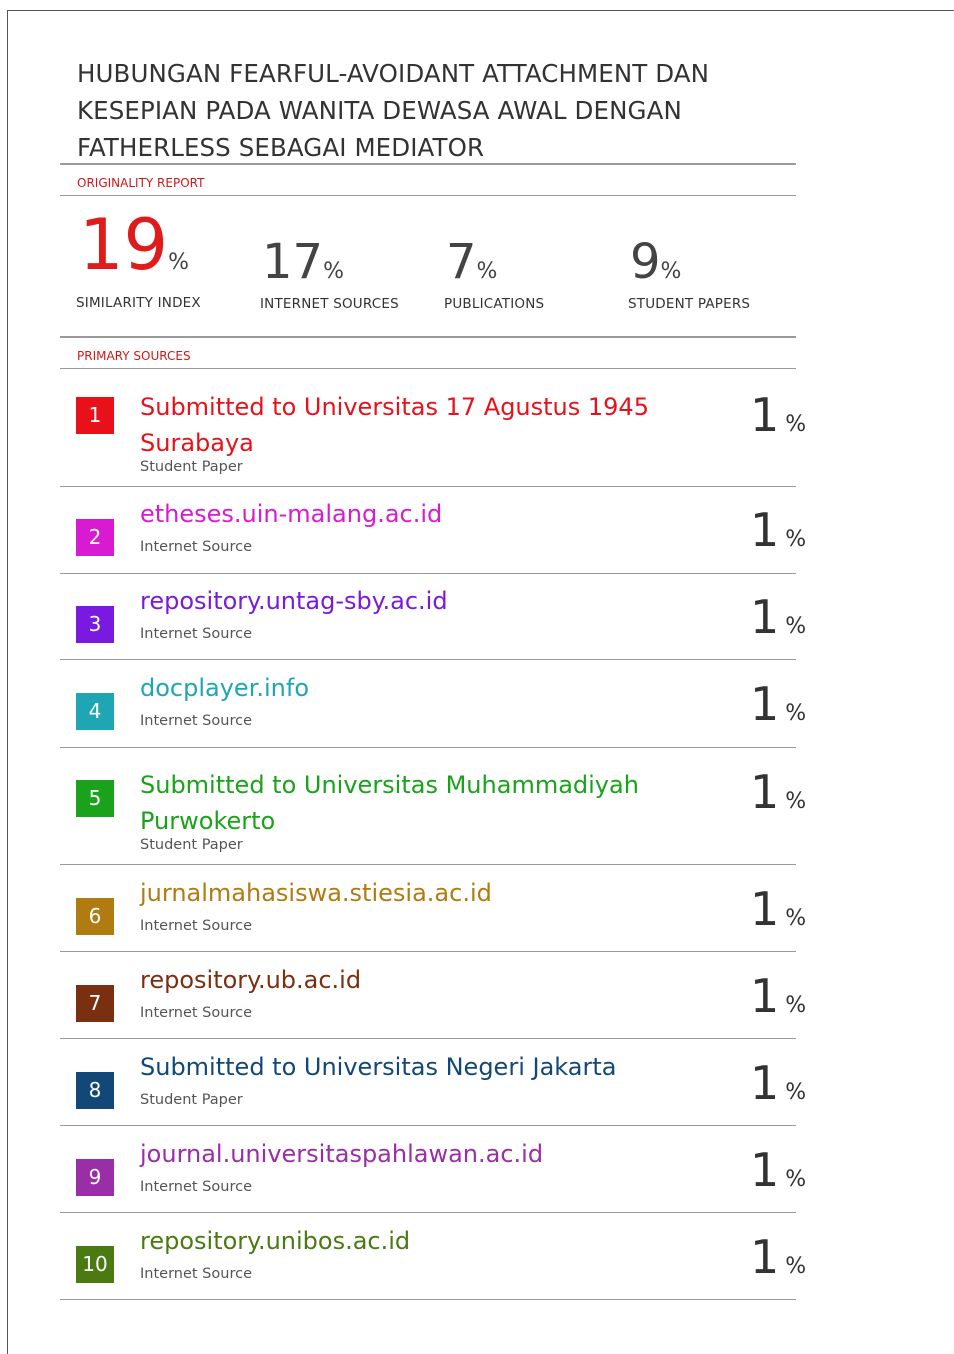 This screenshot has width=954, height=1354. What do you see at coordinates (420, 688) in the screenshot?
I see `source-title: docplayer.info` at bounding box center [420, 688].